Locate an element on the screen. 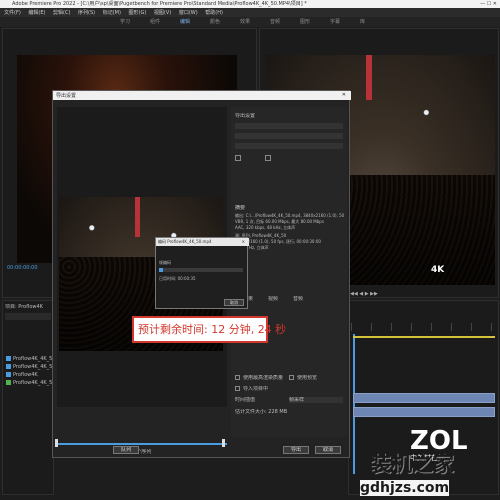 This screenshot has width=500, height=500. menu-graphics: 图形(G) is located at coordinates (138, 13).